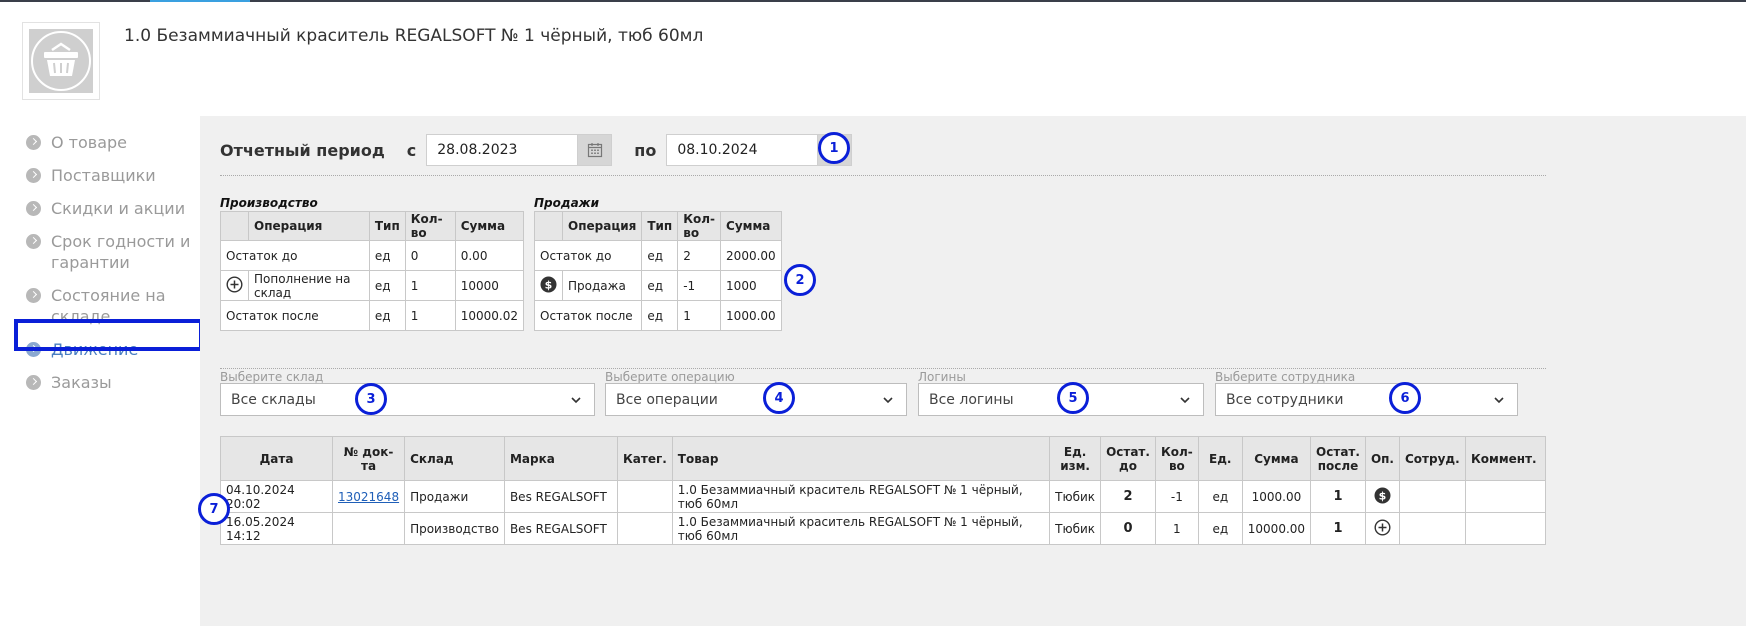 The width and height of the screenshot is (1746, 626). I want to click on employee-select: Все сотрудники, so click(1366, 399).